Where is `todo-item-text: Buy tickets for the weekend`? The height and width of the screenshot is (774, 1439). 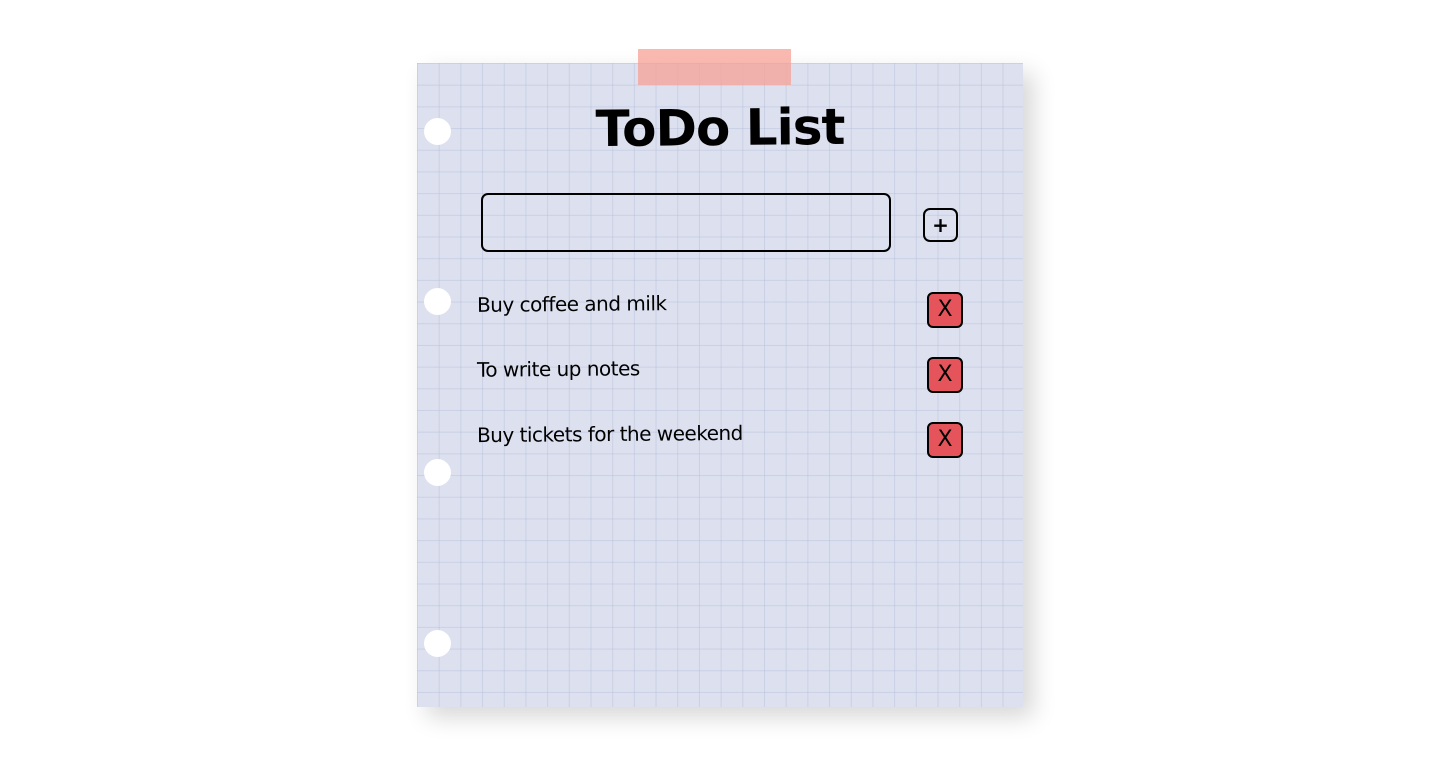
todo-item-text: Buy tickets for the weekend is located at coordinates (609, 434).